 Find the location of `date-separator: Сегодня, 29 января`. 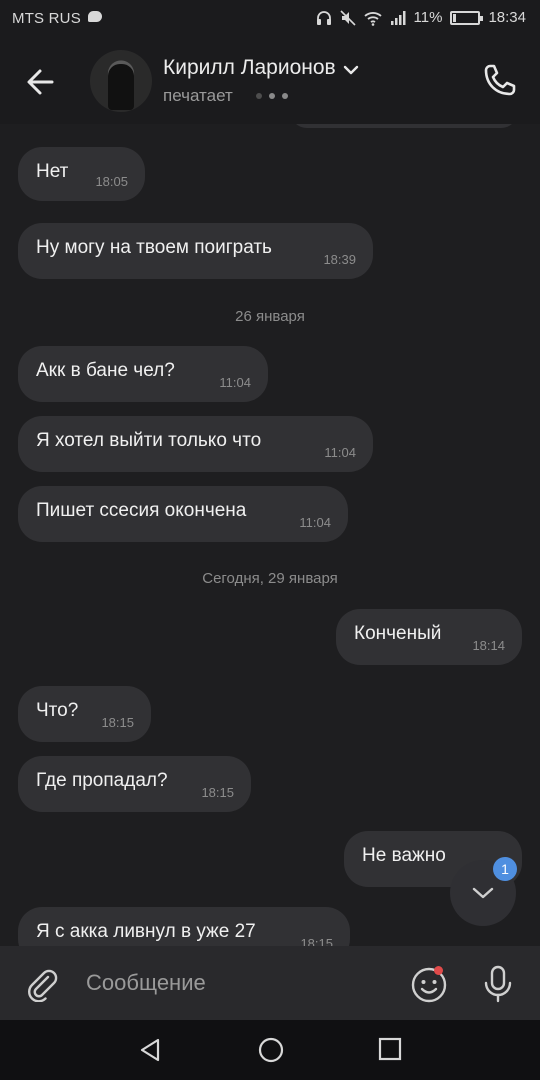

date-separator: Сегодня, 29 января is located at coordinates (270, 578).